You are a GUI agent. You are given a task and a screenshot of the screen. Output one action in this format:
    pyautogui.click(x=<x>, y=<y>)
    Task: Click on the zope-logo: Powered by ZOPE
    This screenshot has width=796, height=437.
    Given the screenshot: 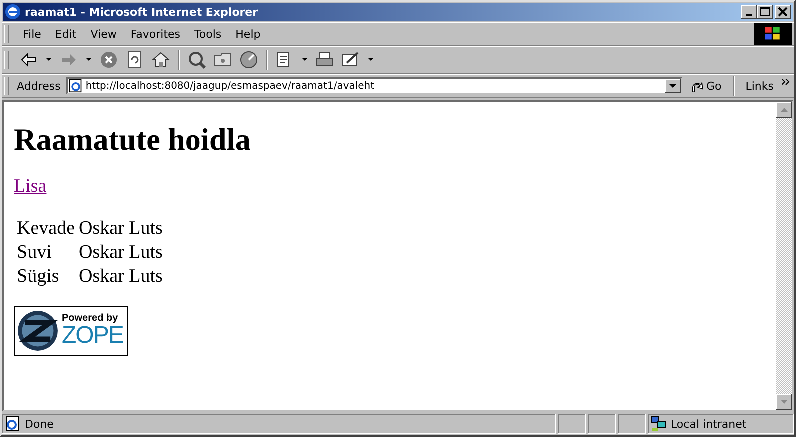 What is the action you would take?
    pyautogui.click(x=71, y=331)
    